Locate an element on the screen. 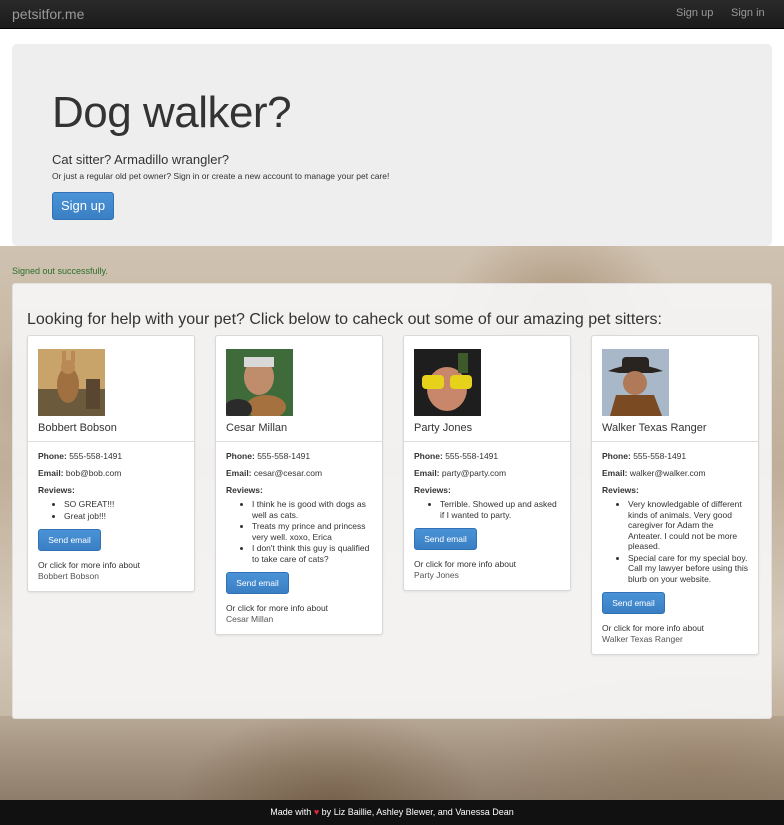 This screenshot has width=784, height=825. sitter-email: bob@bob.com is located at coordinates (93, 473).